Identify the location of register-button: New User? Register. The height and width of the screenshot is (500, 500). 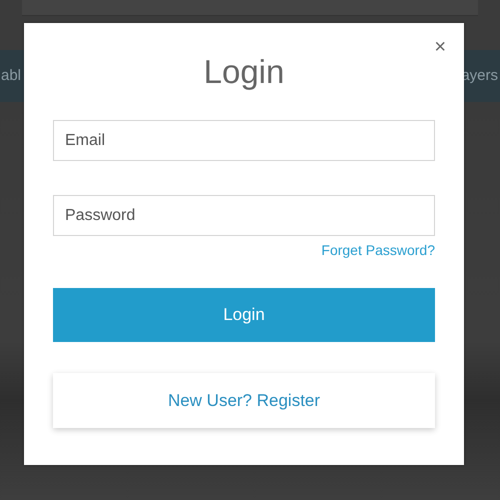
(244, 400).